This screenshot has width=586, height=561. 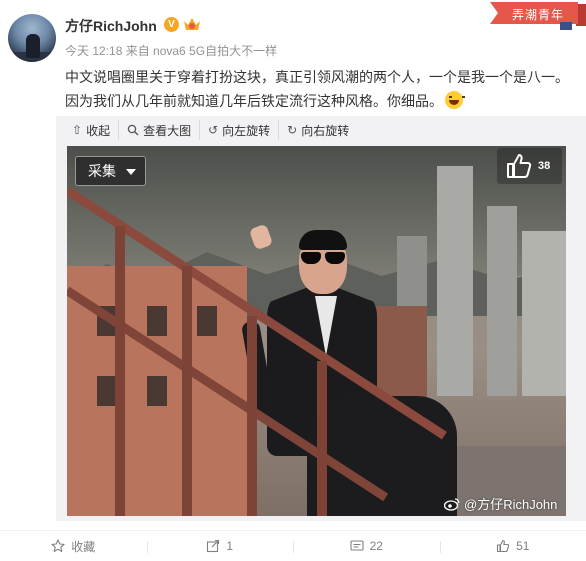 What do you see at coordinates (292, 130) in the screenshot?
I see `rotate-right-icon: ↻` at bounding box center [292, 130].